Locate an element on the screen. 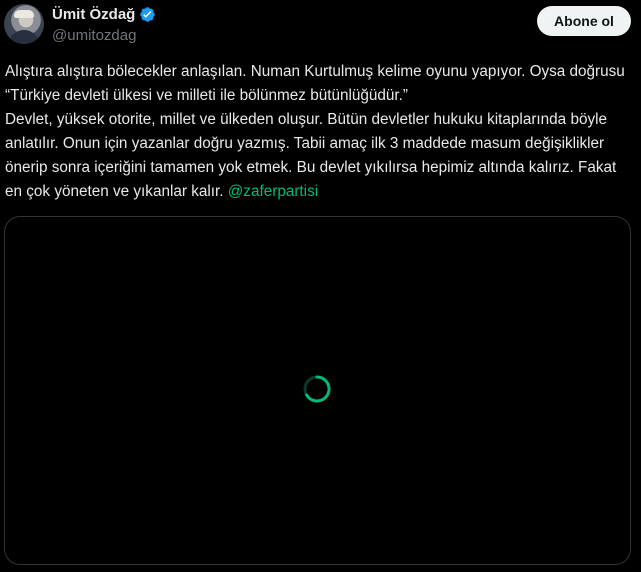 The image size is (641, 572). mention-link: @zaferpartisi is located at coordinates (273, 191).